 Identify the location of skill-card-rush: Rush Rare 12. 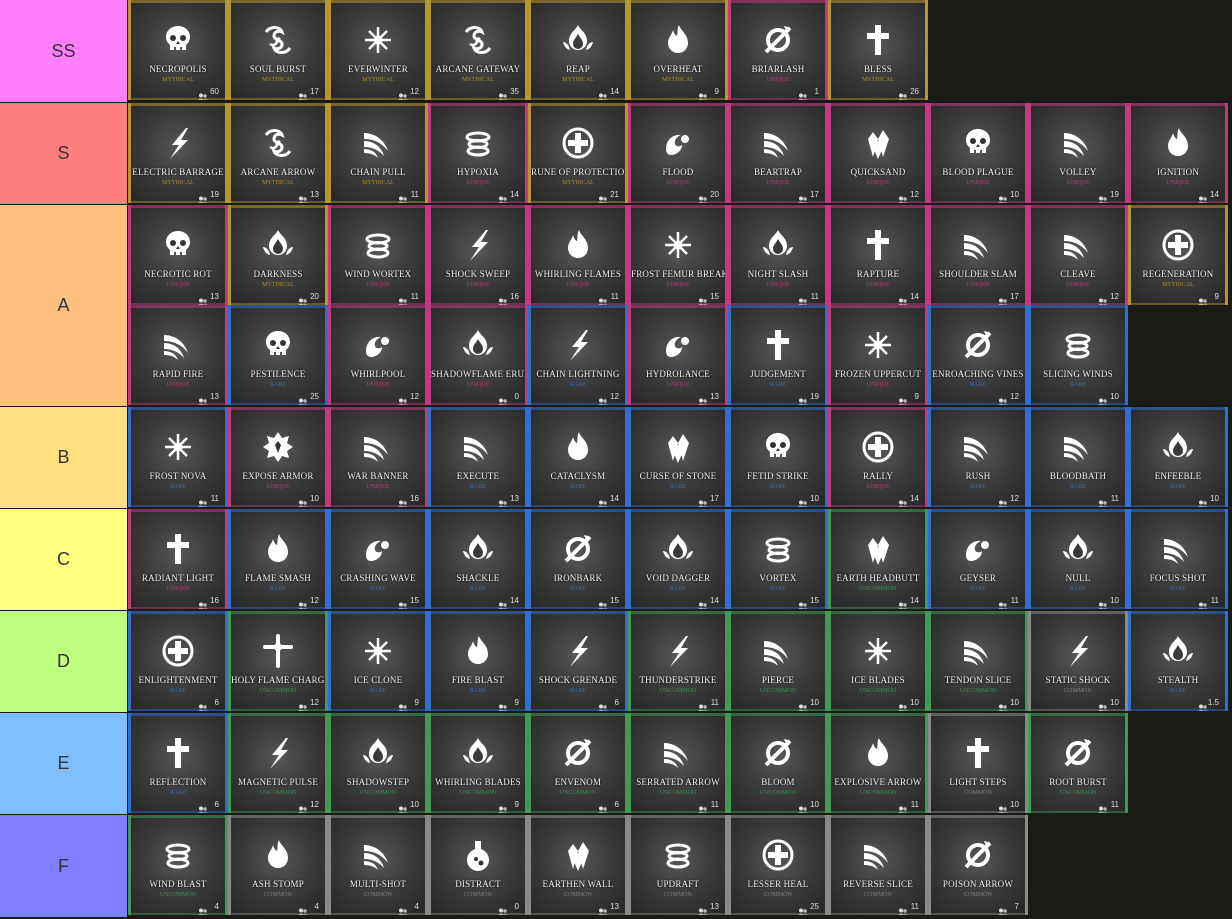
(978, 457).